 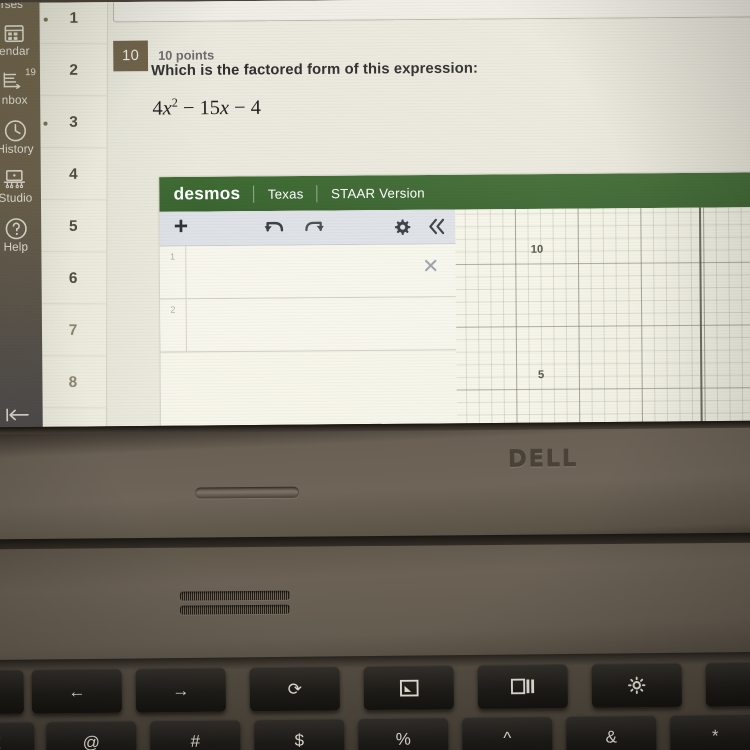 What do you see at coordinates (224, 108) in the screenshot?
I see `expr-var-2: x` at bounding box center [224, 108].